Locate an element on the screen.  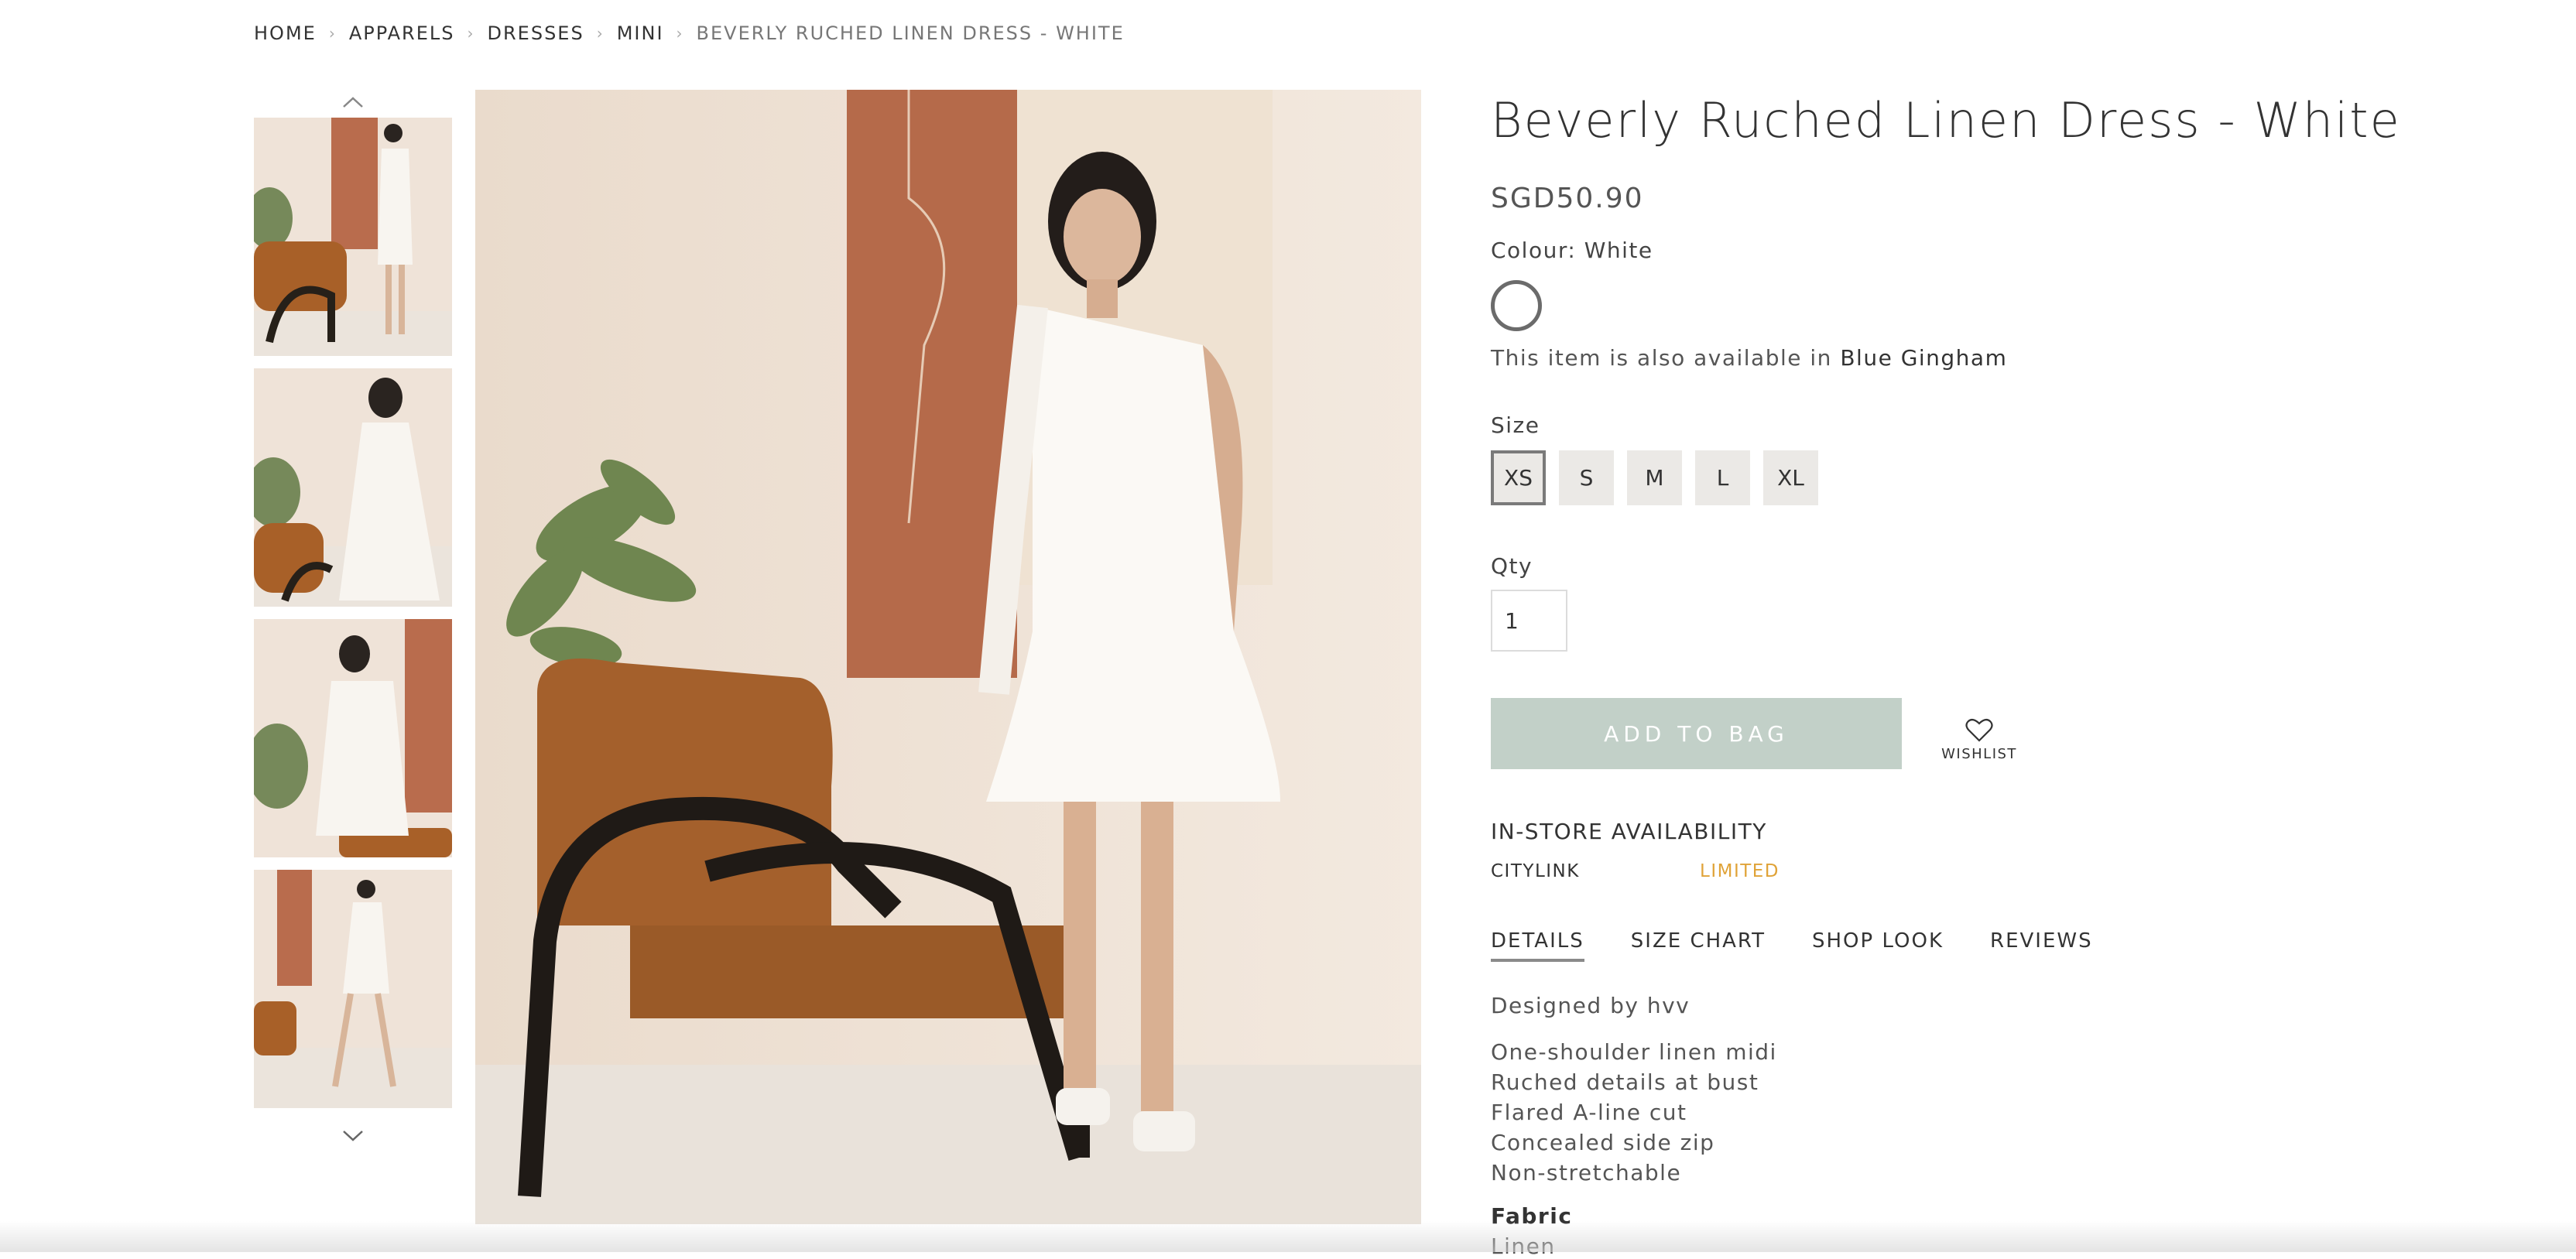
chevron-up-icon is located at coordinates (353, 102).